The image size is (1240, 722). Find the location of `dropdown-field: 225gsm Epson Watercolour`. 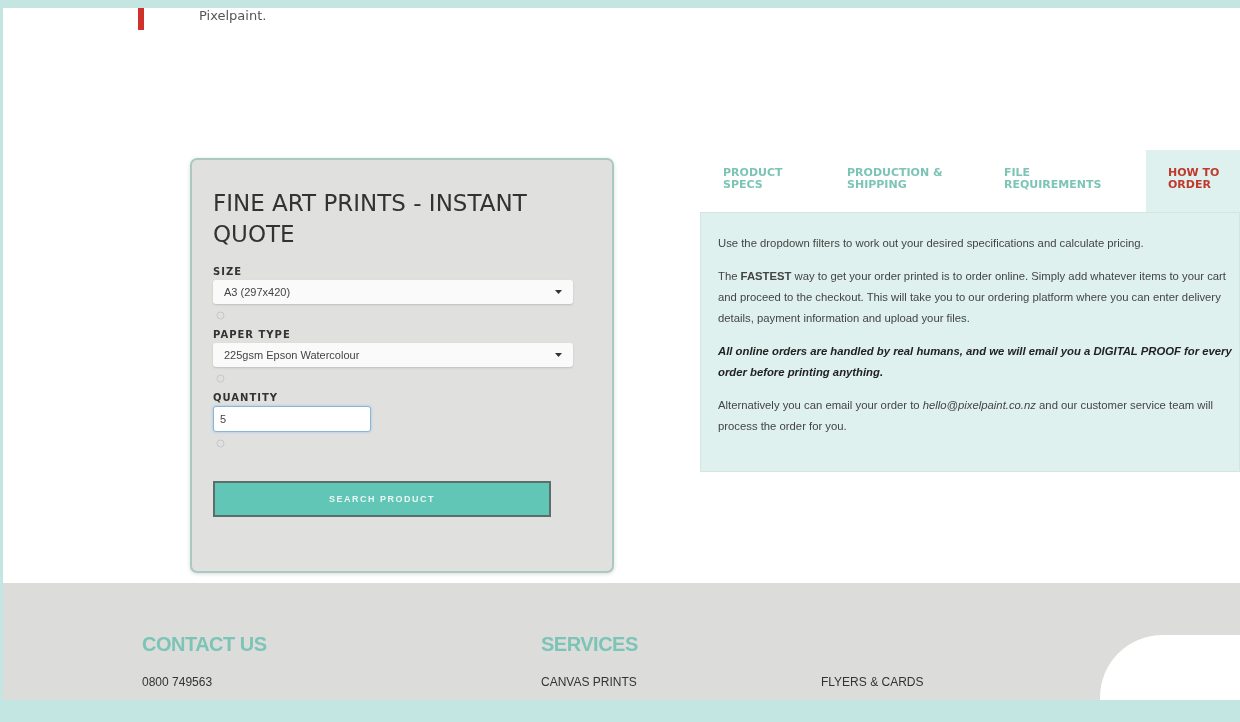

dropdown-field: 225gsm Epson Watercolour is located at coordinates (393, 355).